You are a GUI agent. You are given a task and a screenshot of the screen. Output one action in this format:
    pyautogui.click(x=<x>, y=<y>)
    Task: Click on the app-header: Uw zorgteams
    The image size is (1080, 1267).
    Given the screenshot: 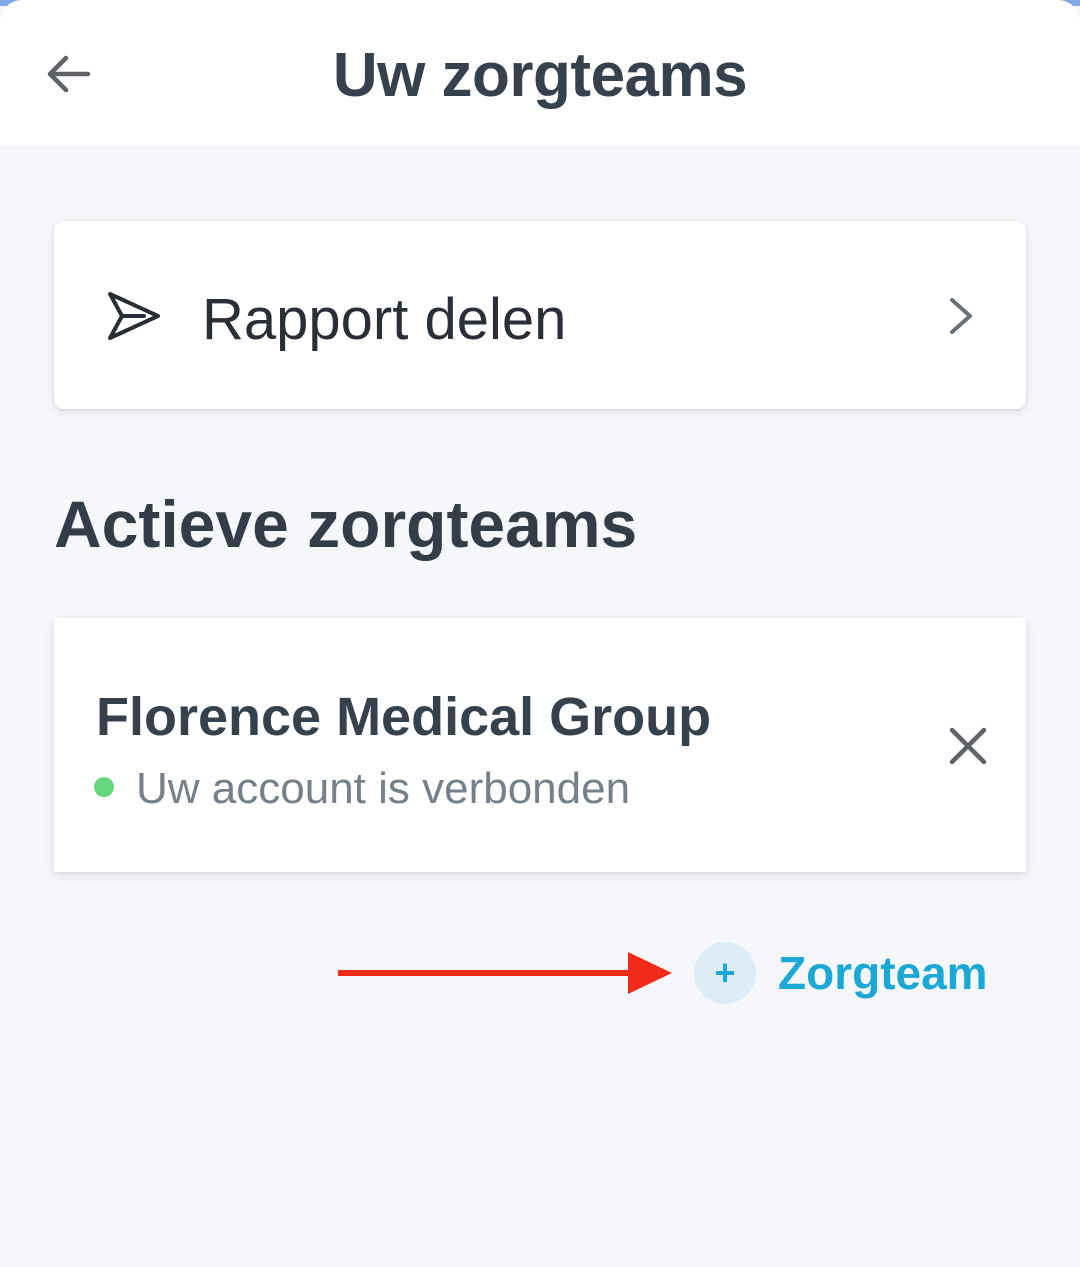 What is the action you would take?
    pyautogui.click(x=540, y=73)
    